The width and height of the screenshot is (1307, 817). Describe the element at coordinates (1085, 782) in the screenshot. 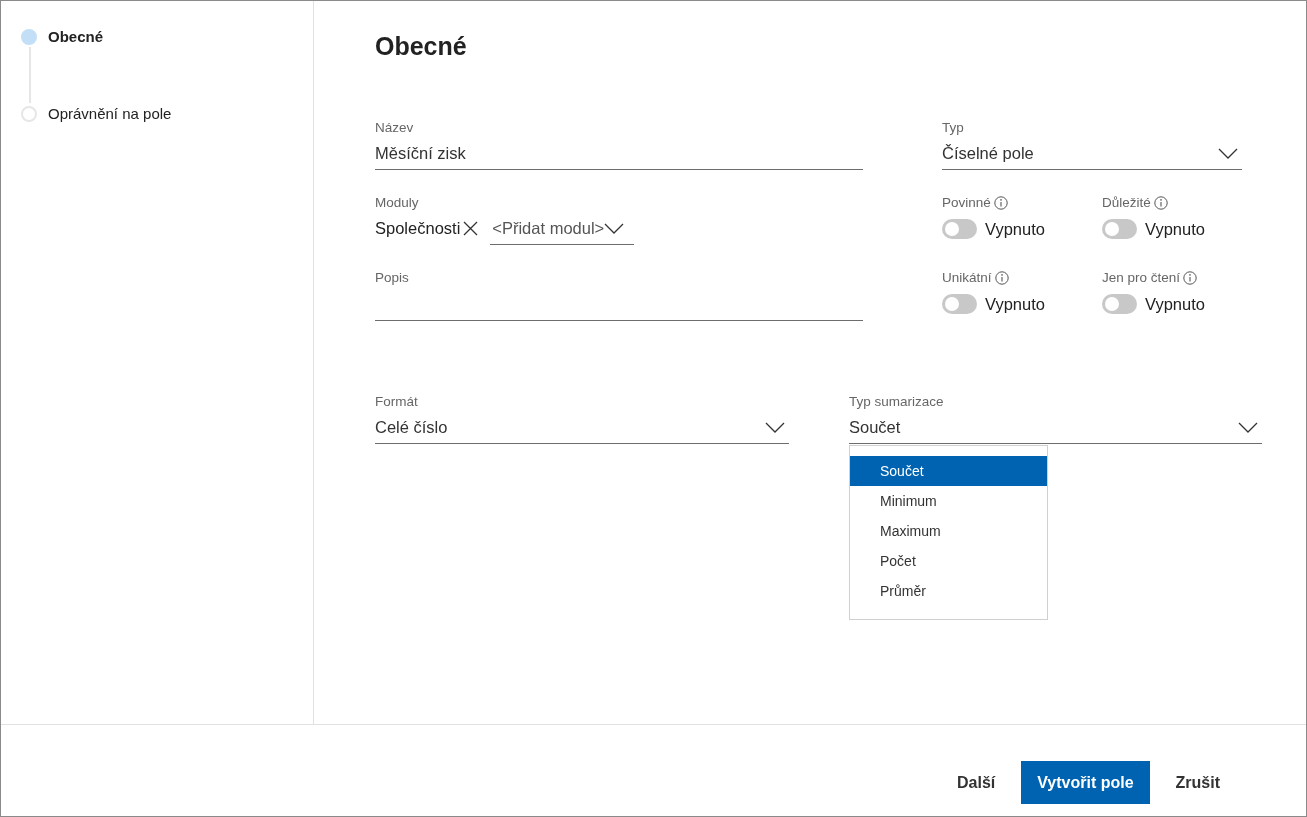

I see `create-button: Vytvořit pole` at that location.